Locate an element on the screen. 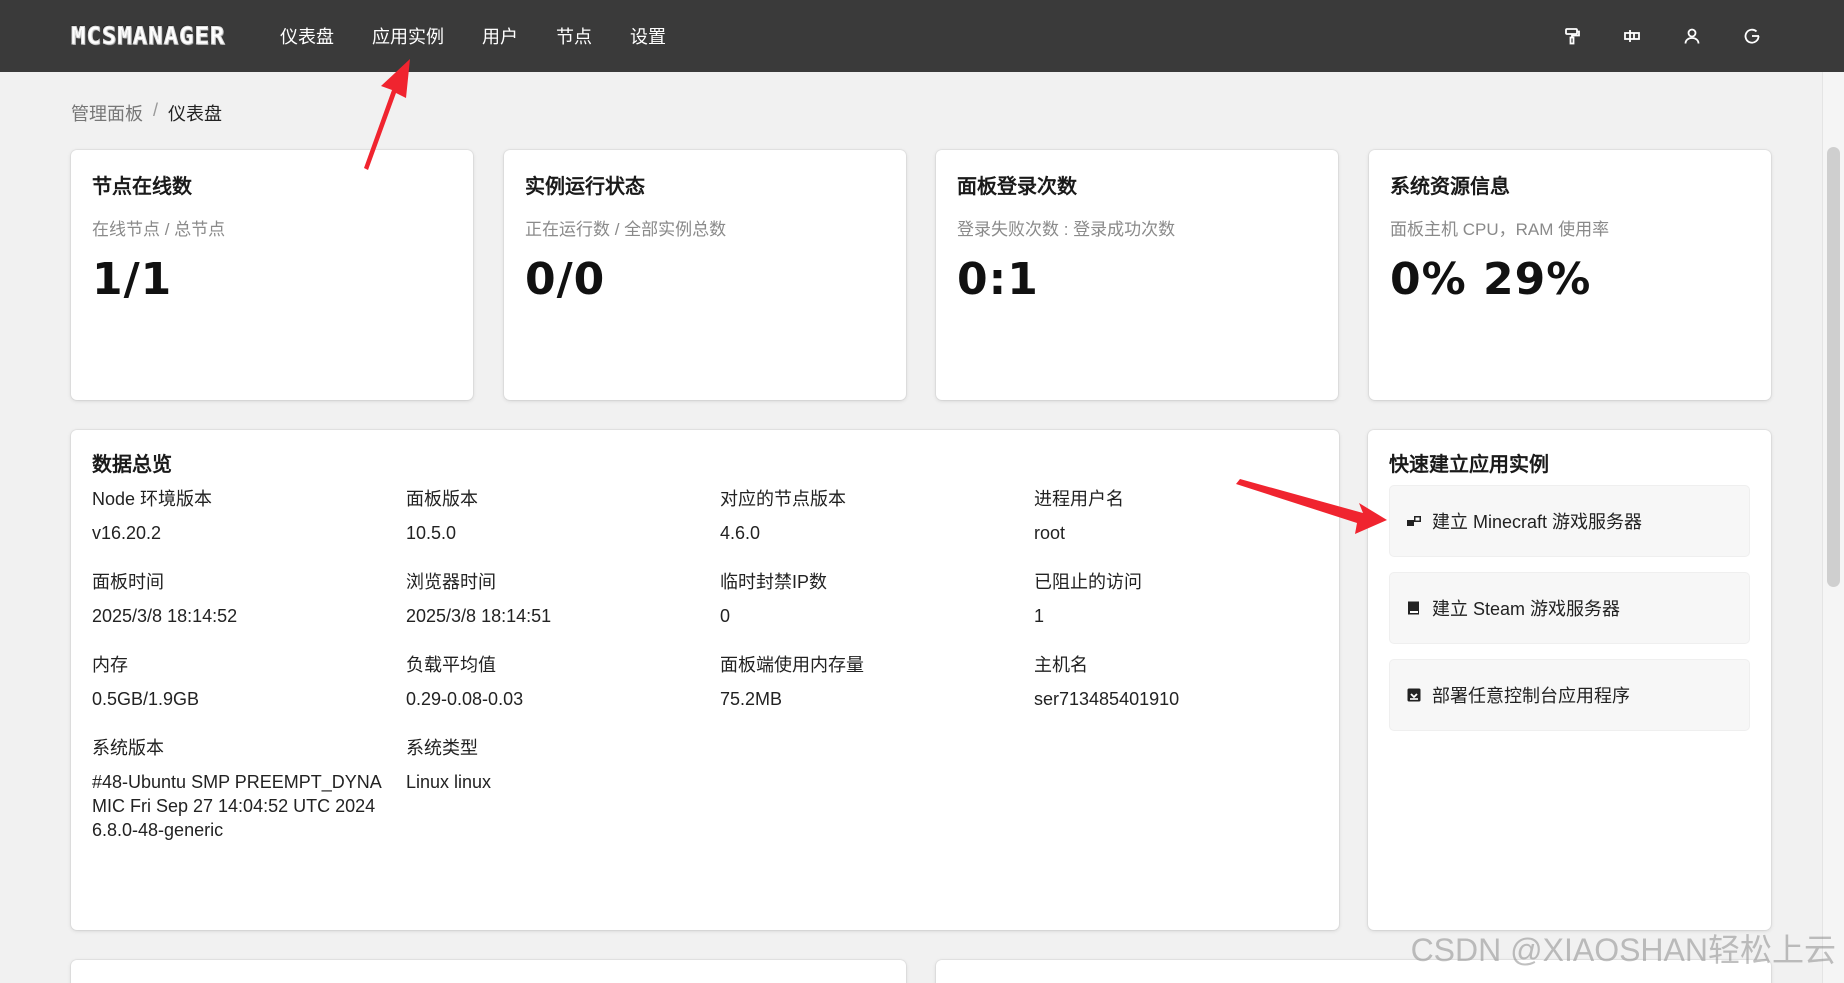 This screenshot has height=983, width=1844. breadcrumb-admin-panel: 管理面板 is located at coordinates (107, 113).